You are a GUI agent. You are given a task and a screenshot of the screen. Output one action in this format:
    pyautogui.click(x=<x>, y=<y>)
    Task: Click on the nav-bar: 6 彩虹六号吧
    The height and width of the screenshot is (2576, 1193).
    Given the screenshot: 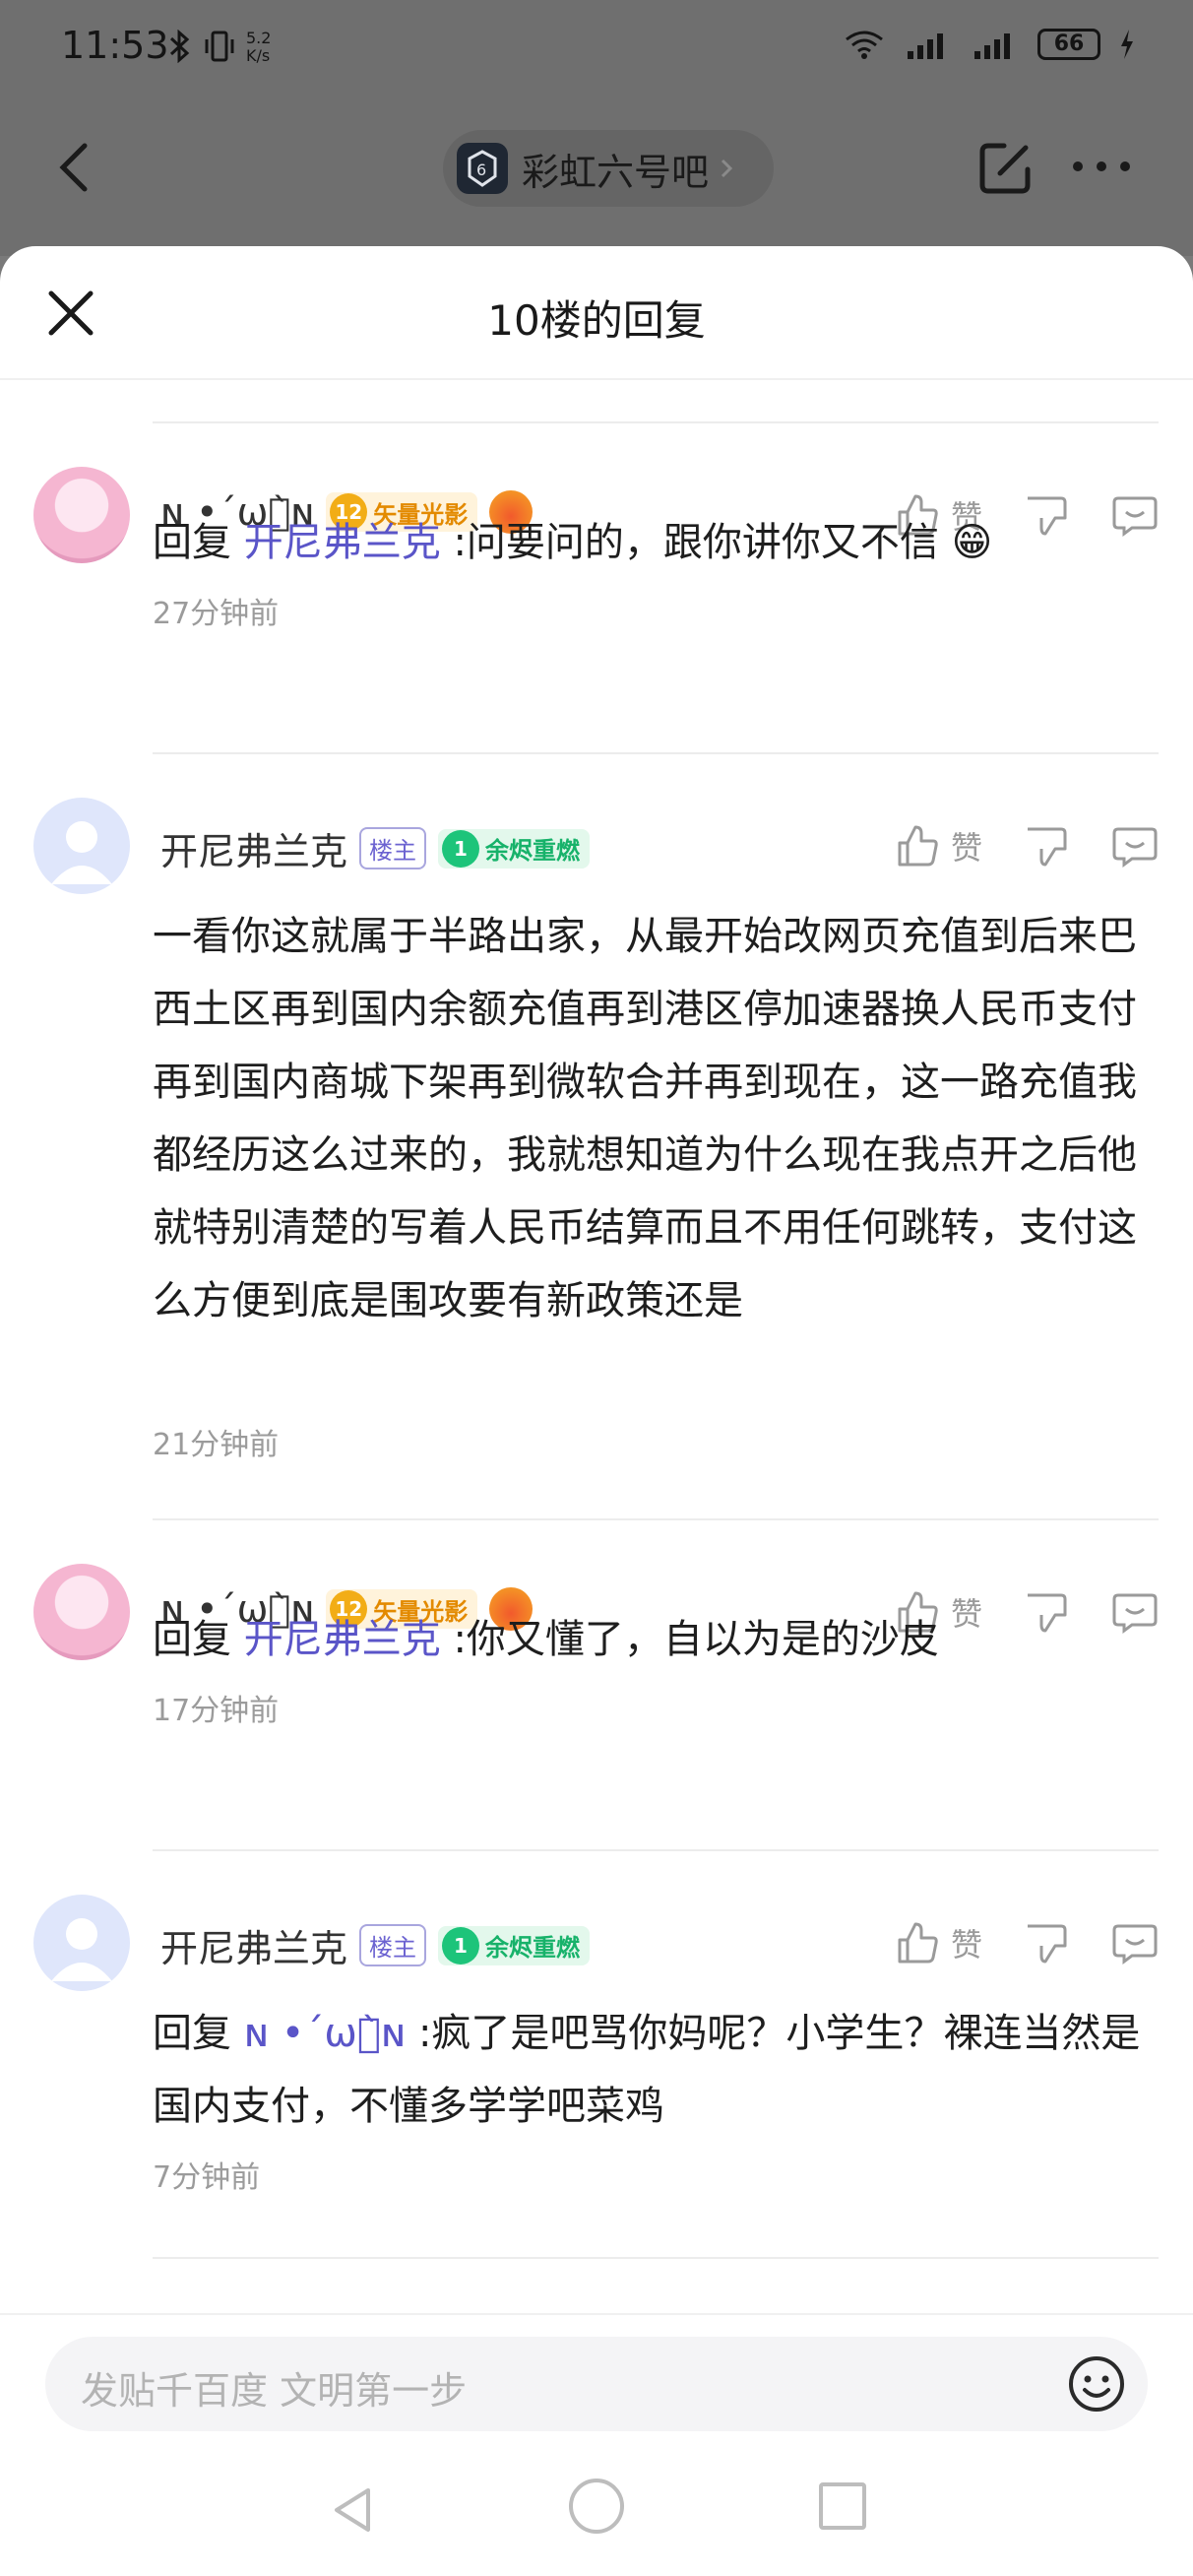 What is the action you would take?
    pyautogui.click(x=596, y=172)
    